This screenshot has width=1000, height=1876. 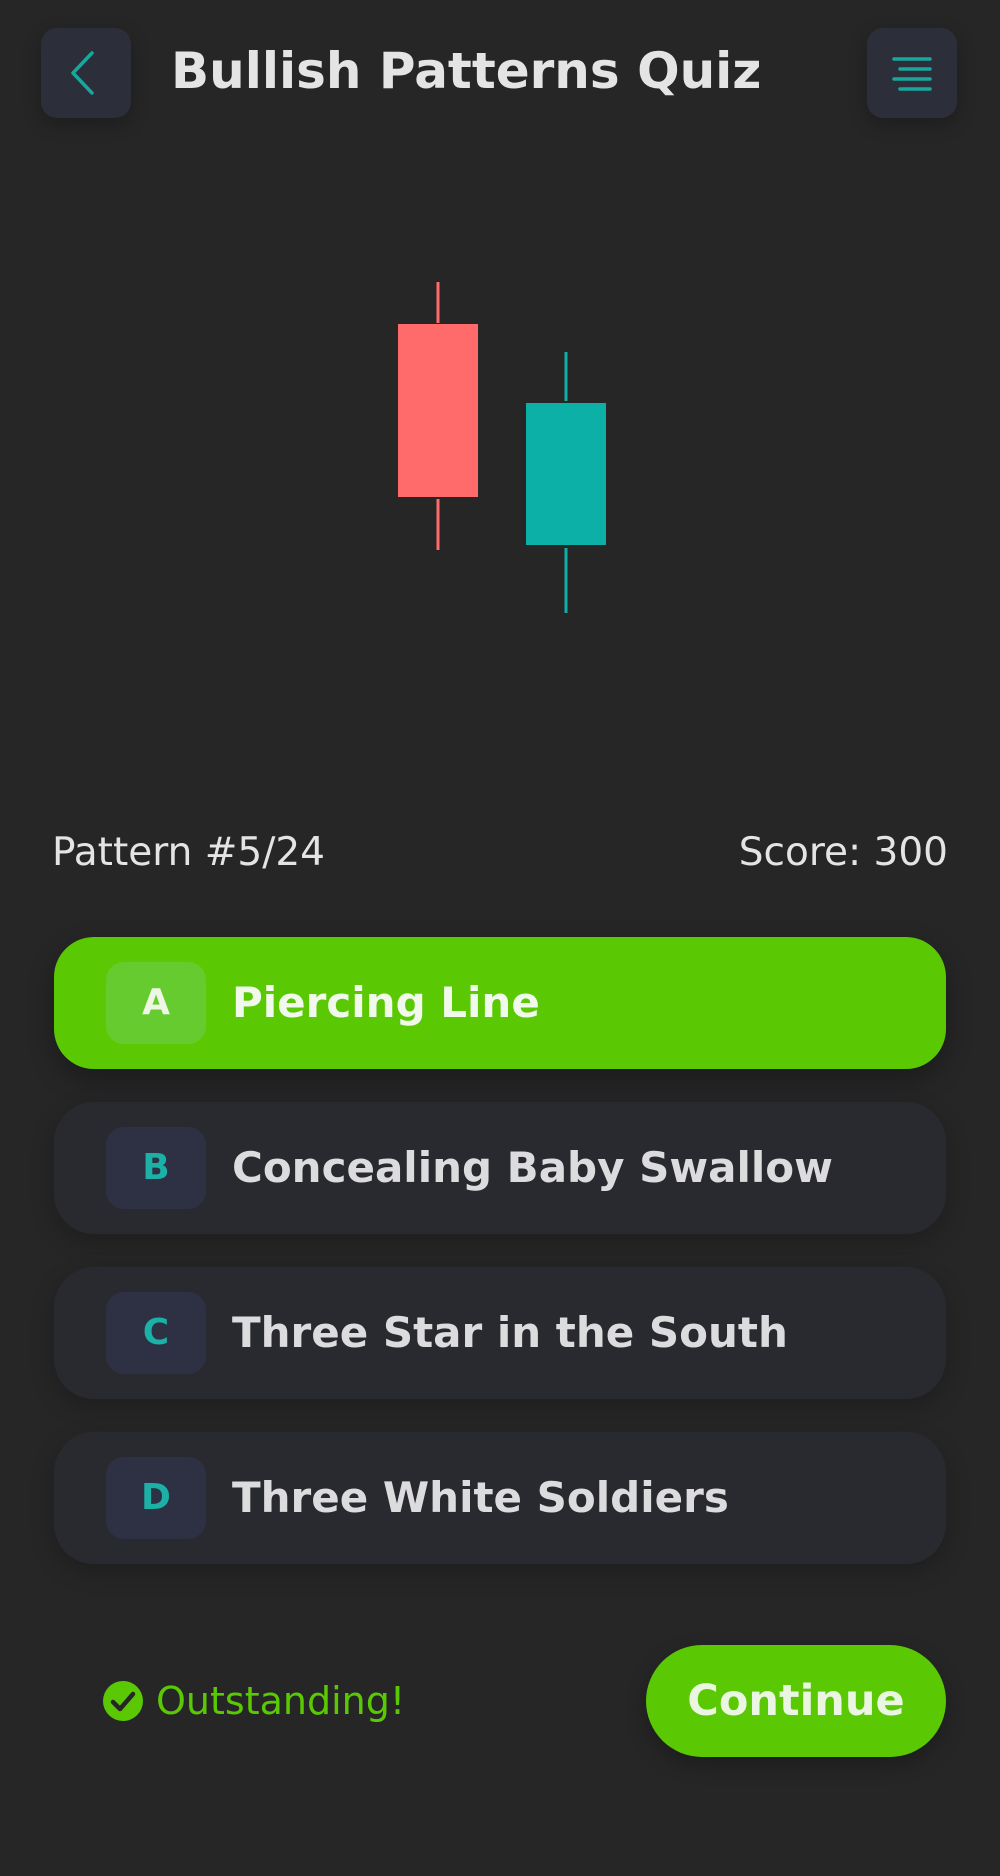 I want to click on answer-option-b: B Concealing Baby Swallow, so click(x=500, y=1168).